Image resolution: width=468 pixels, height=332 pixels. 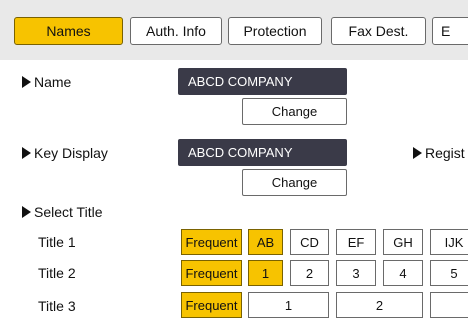 I want to click on tab-fax-destination: Fax Dest., so click(x=378, y=31).